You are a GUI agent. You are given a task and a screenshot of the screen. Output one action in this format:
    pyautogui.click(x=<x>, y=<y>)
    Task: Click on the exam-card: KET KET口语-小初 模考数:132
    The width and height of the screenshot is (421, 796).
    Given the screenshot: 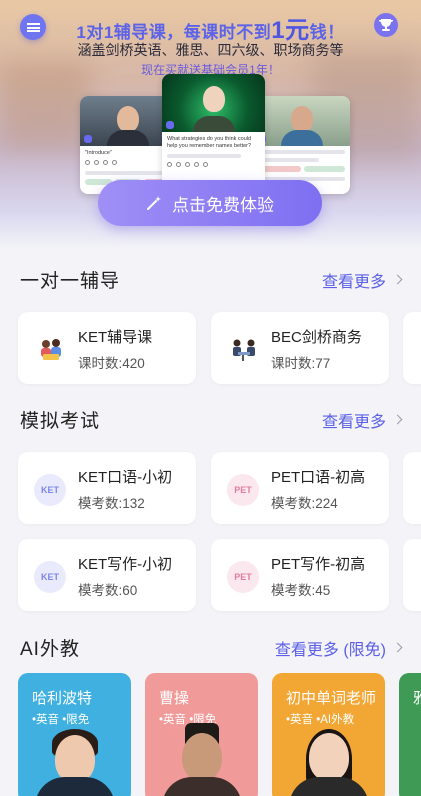 What is the action you would take?
    pyautogui.click(x=107, y=488)
    